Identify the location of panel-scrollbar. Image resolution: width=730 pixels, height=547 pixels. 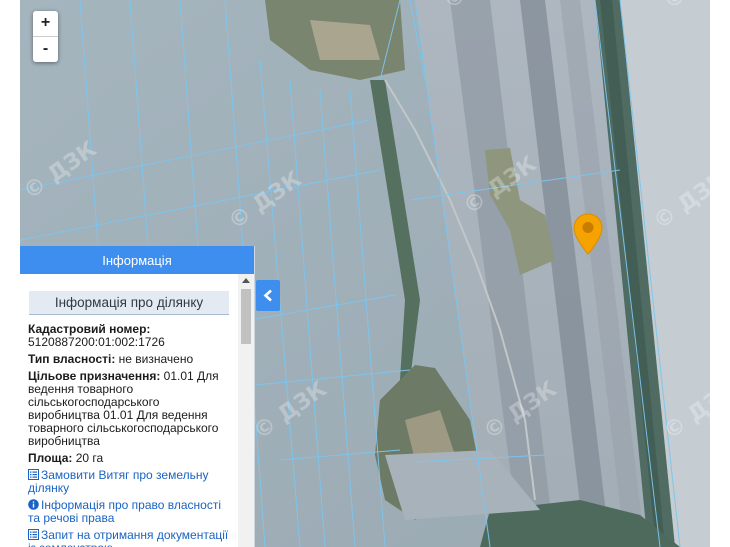
(246, 410).